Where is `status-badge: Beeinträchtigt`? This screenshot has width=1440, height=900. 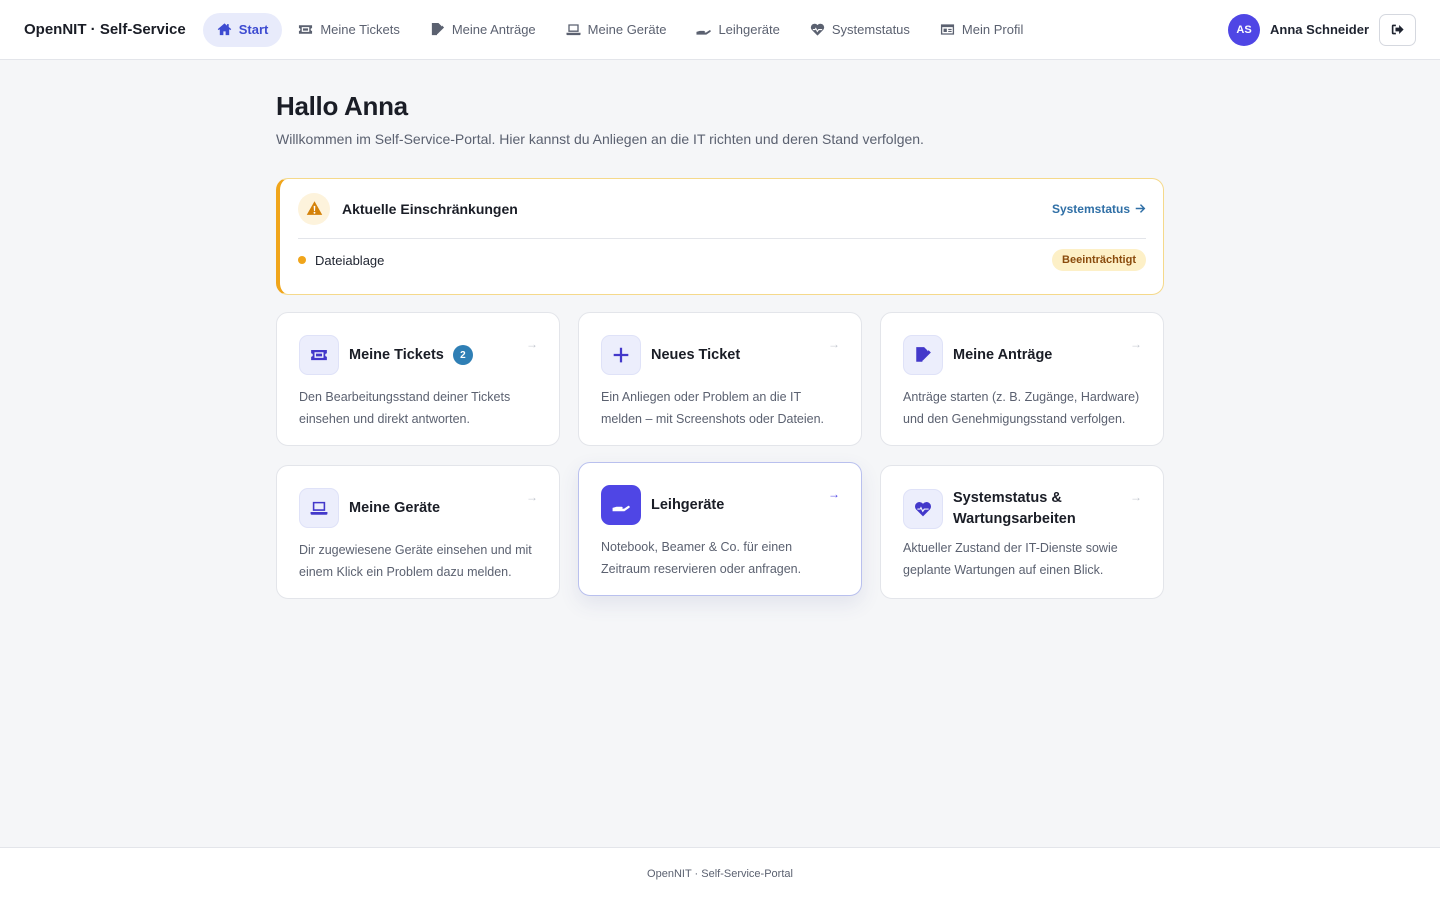 status-badge: Beeinträchtigt is located at coordinates (1099, 260).